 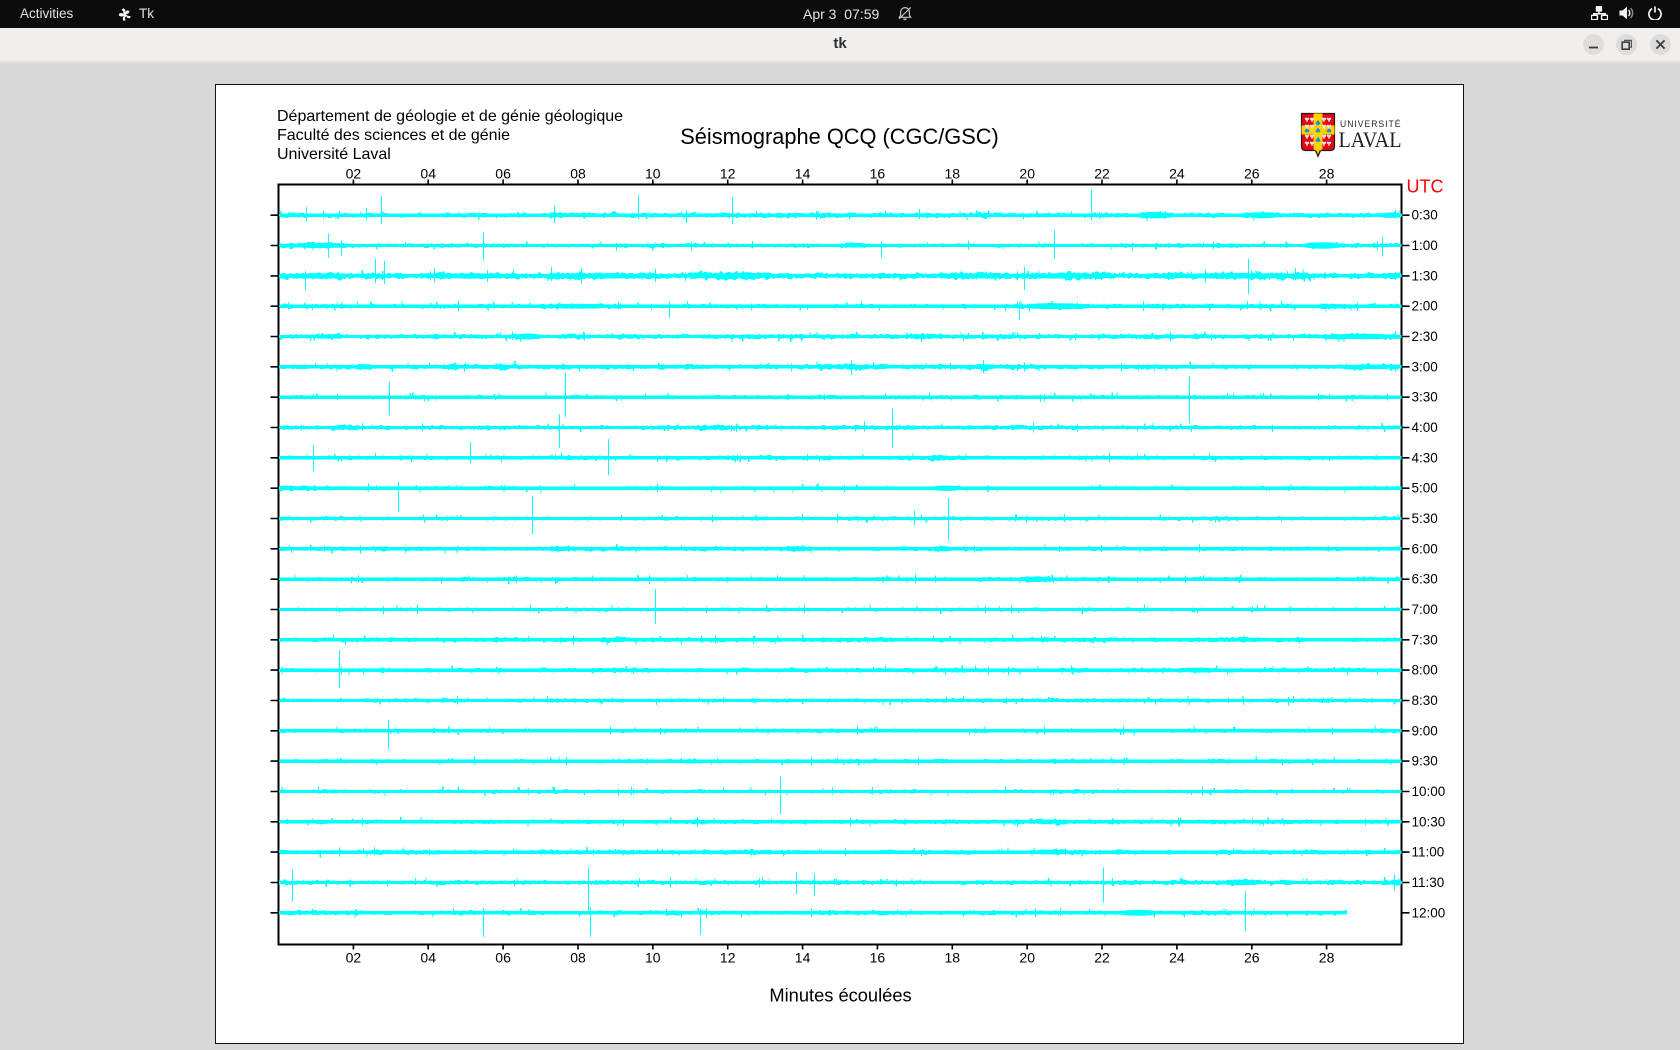 What do you see at coordinates (1425, 609) in the screenshot?
I see `svg-text: 7:00` at bounding box center [1425, 609].